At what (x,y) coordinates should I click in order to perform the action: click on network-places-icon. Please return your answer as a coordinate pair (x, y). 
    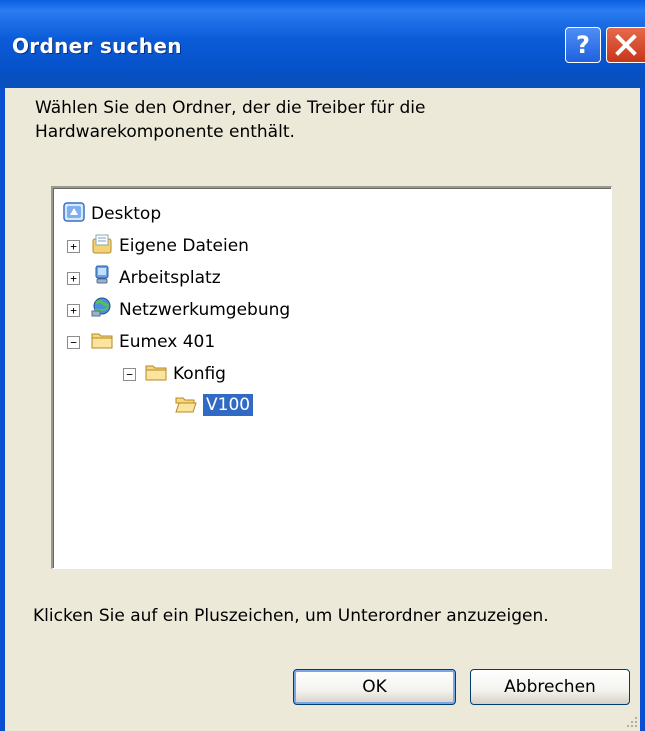
    Looking at the image, I should click on (101, 307).